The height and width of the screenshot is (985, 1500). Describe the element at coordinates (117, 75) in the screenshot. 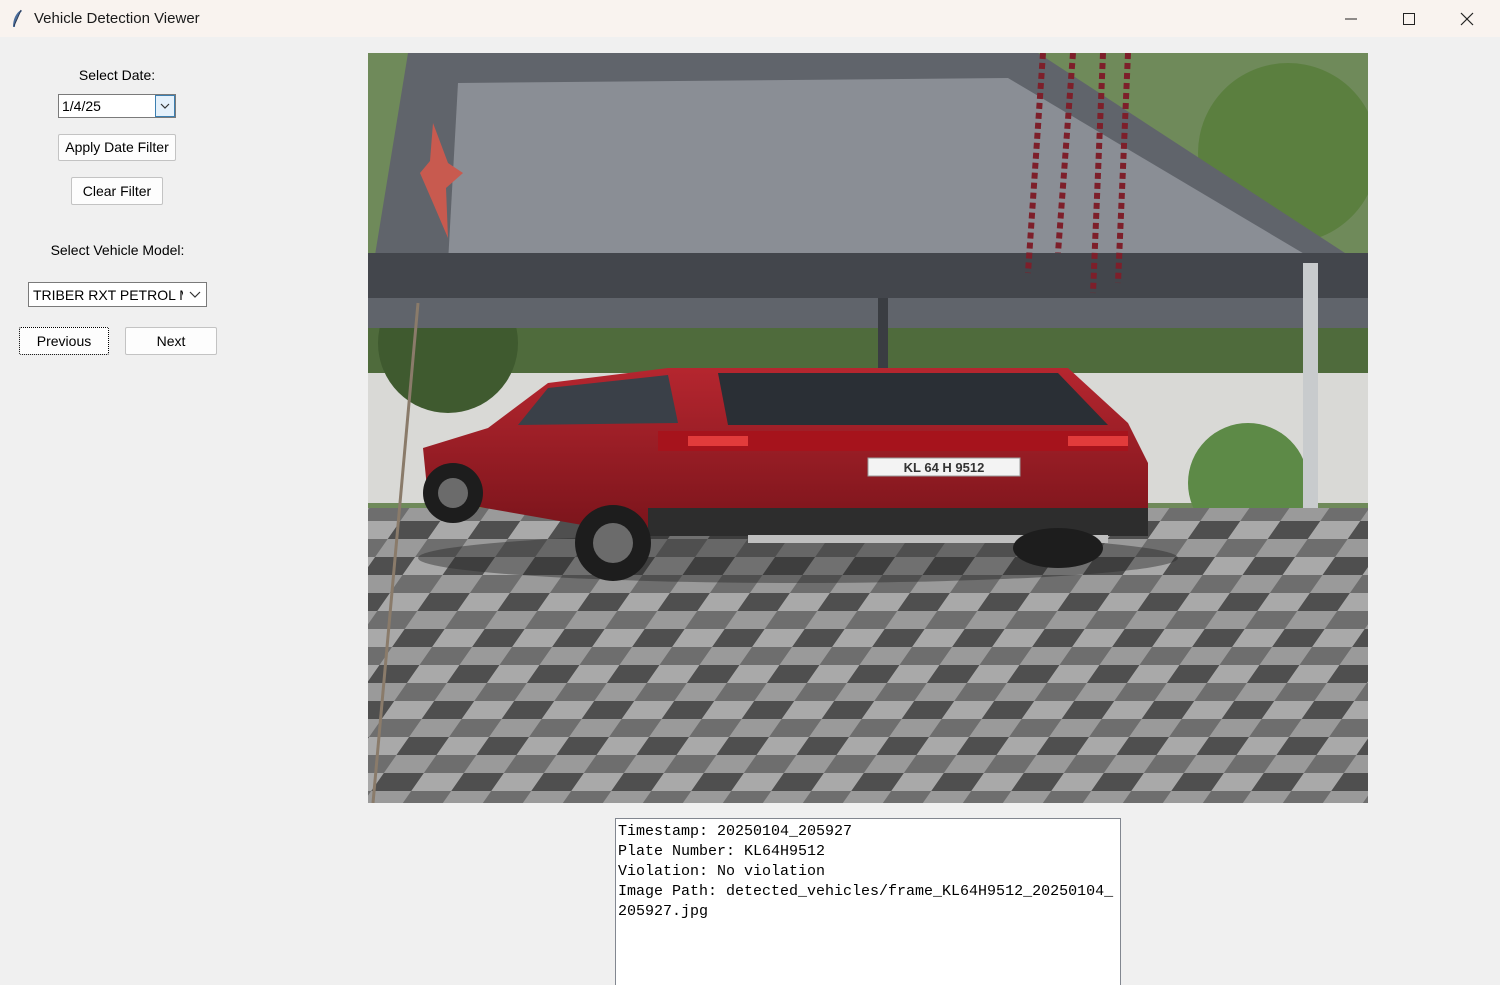

I see `date-label: Select Date:` at that location.